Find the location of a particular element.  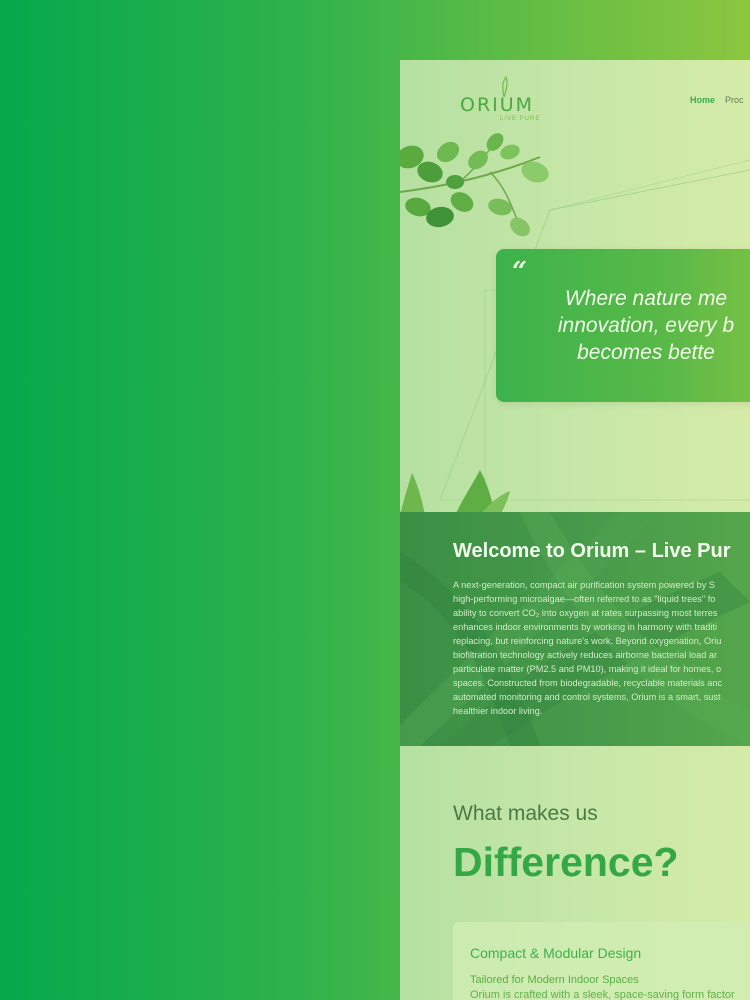

welcome-line: healthier indoor living. is located at coordinates (498, 711).